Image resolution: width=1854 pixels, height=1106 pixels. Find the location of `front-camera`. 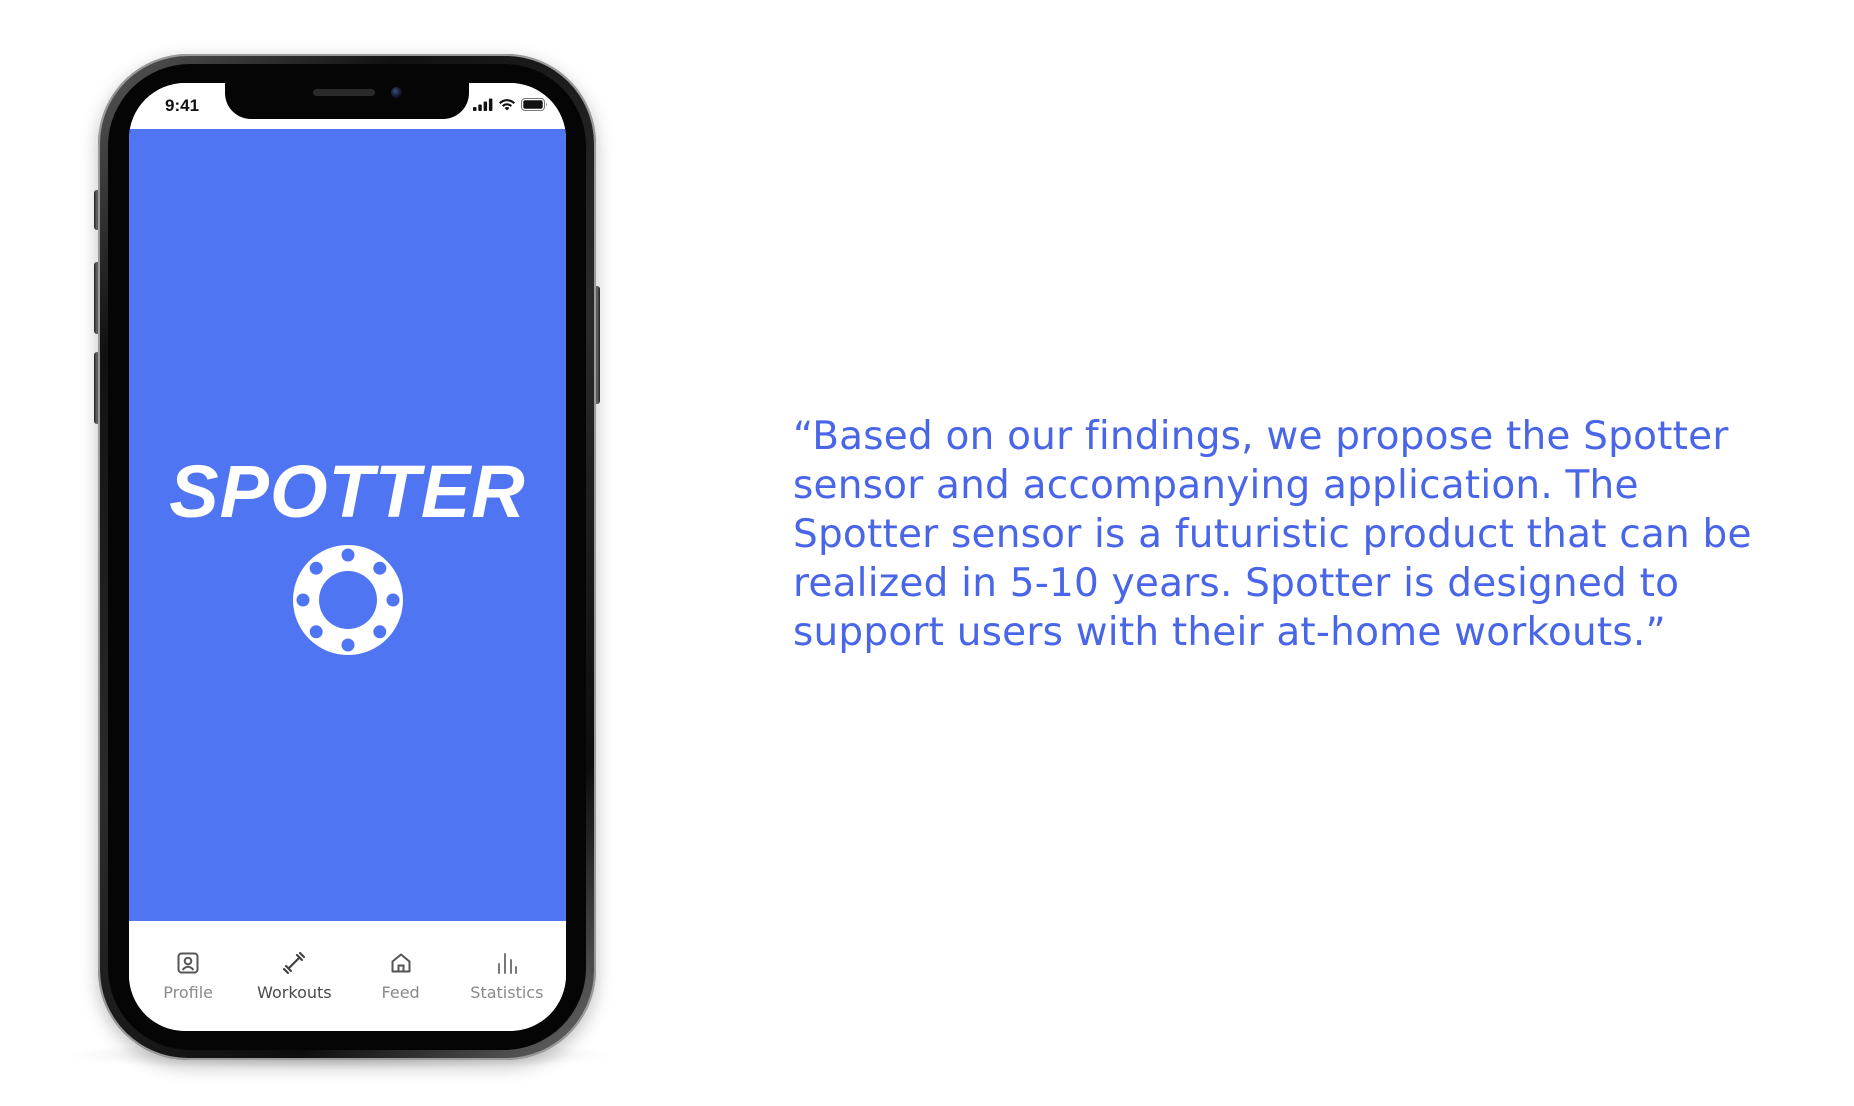

front-camera is located at coordinates (396, 92).